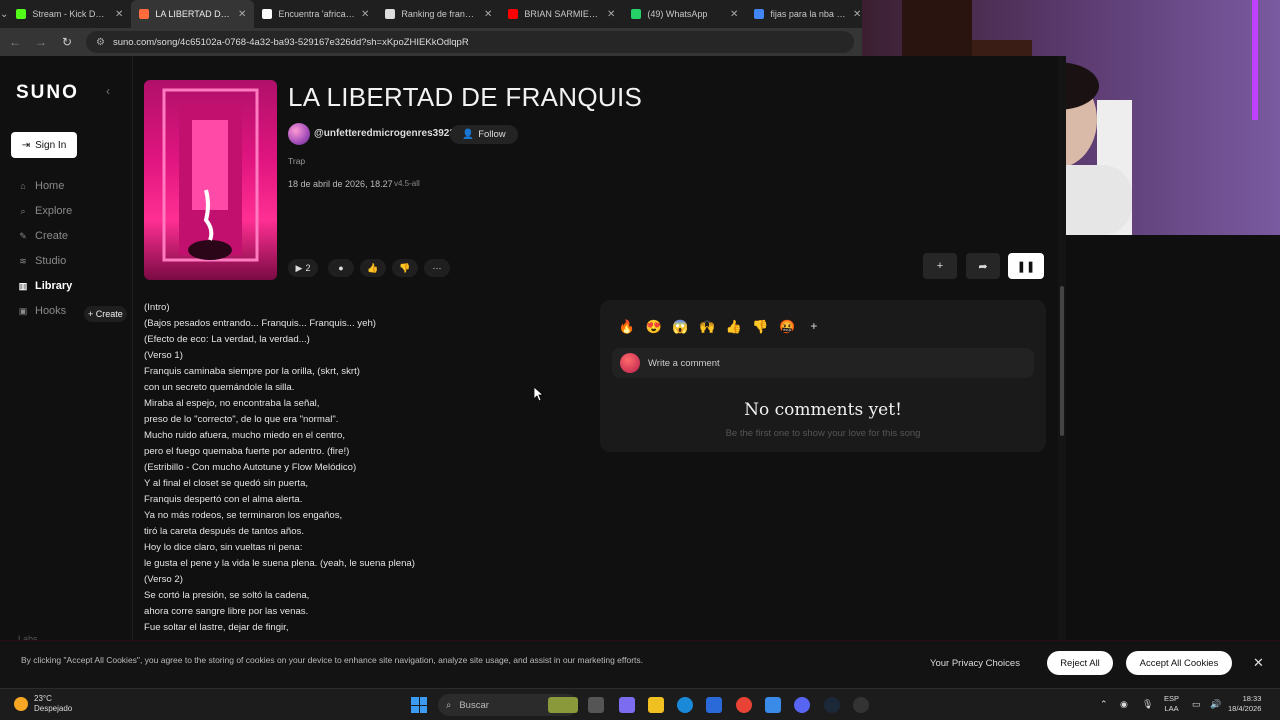  I want to click on more-options-button: ⋯, so click(437, 268).